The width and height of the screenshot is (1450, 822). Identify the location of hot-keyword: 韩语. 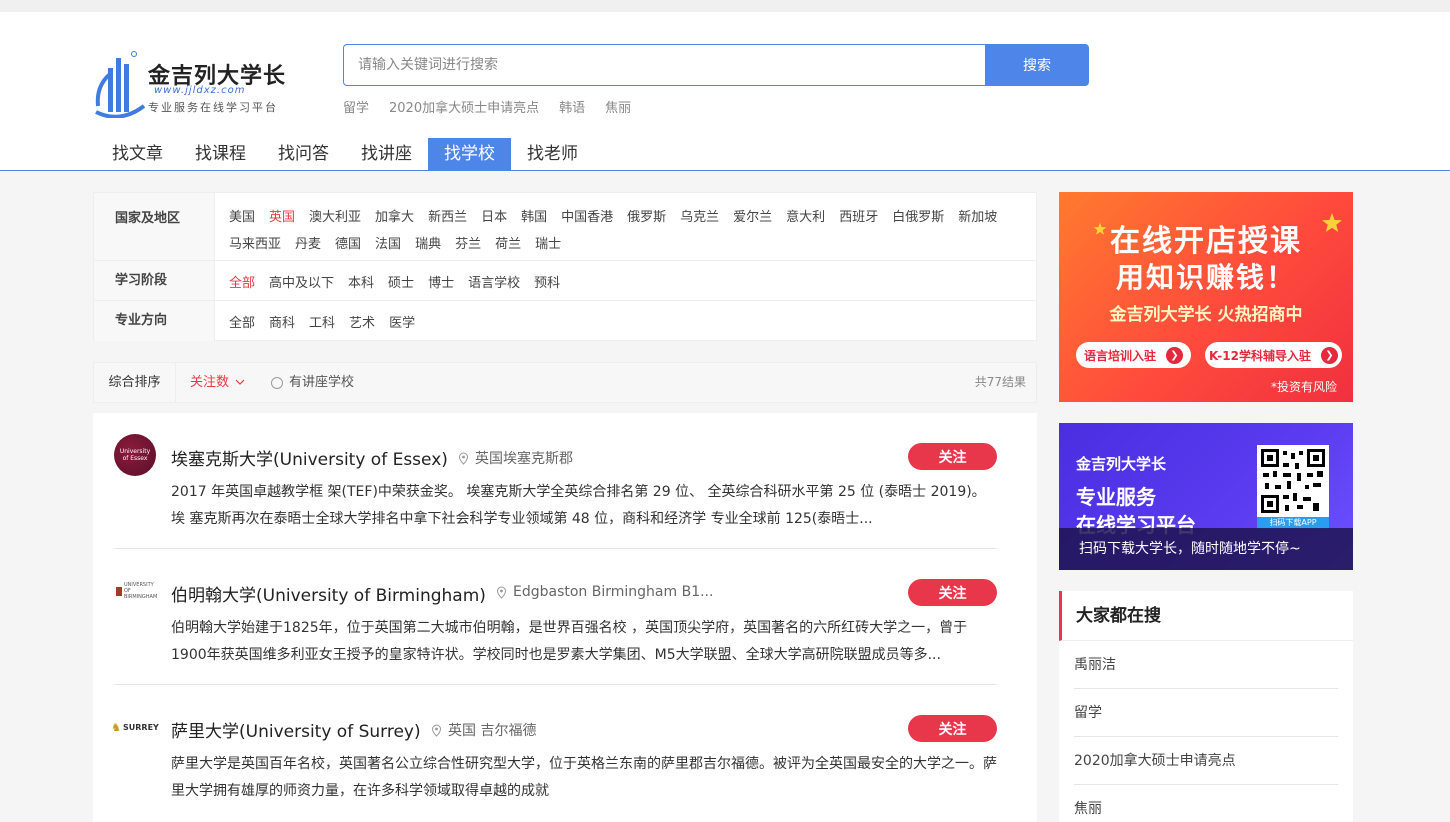
(572, 106).